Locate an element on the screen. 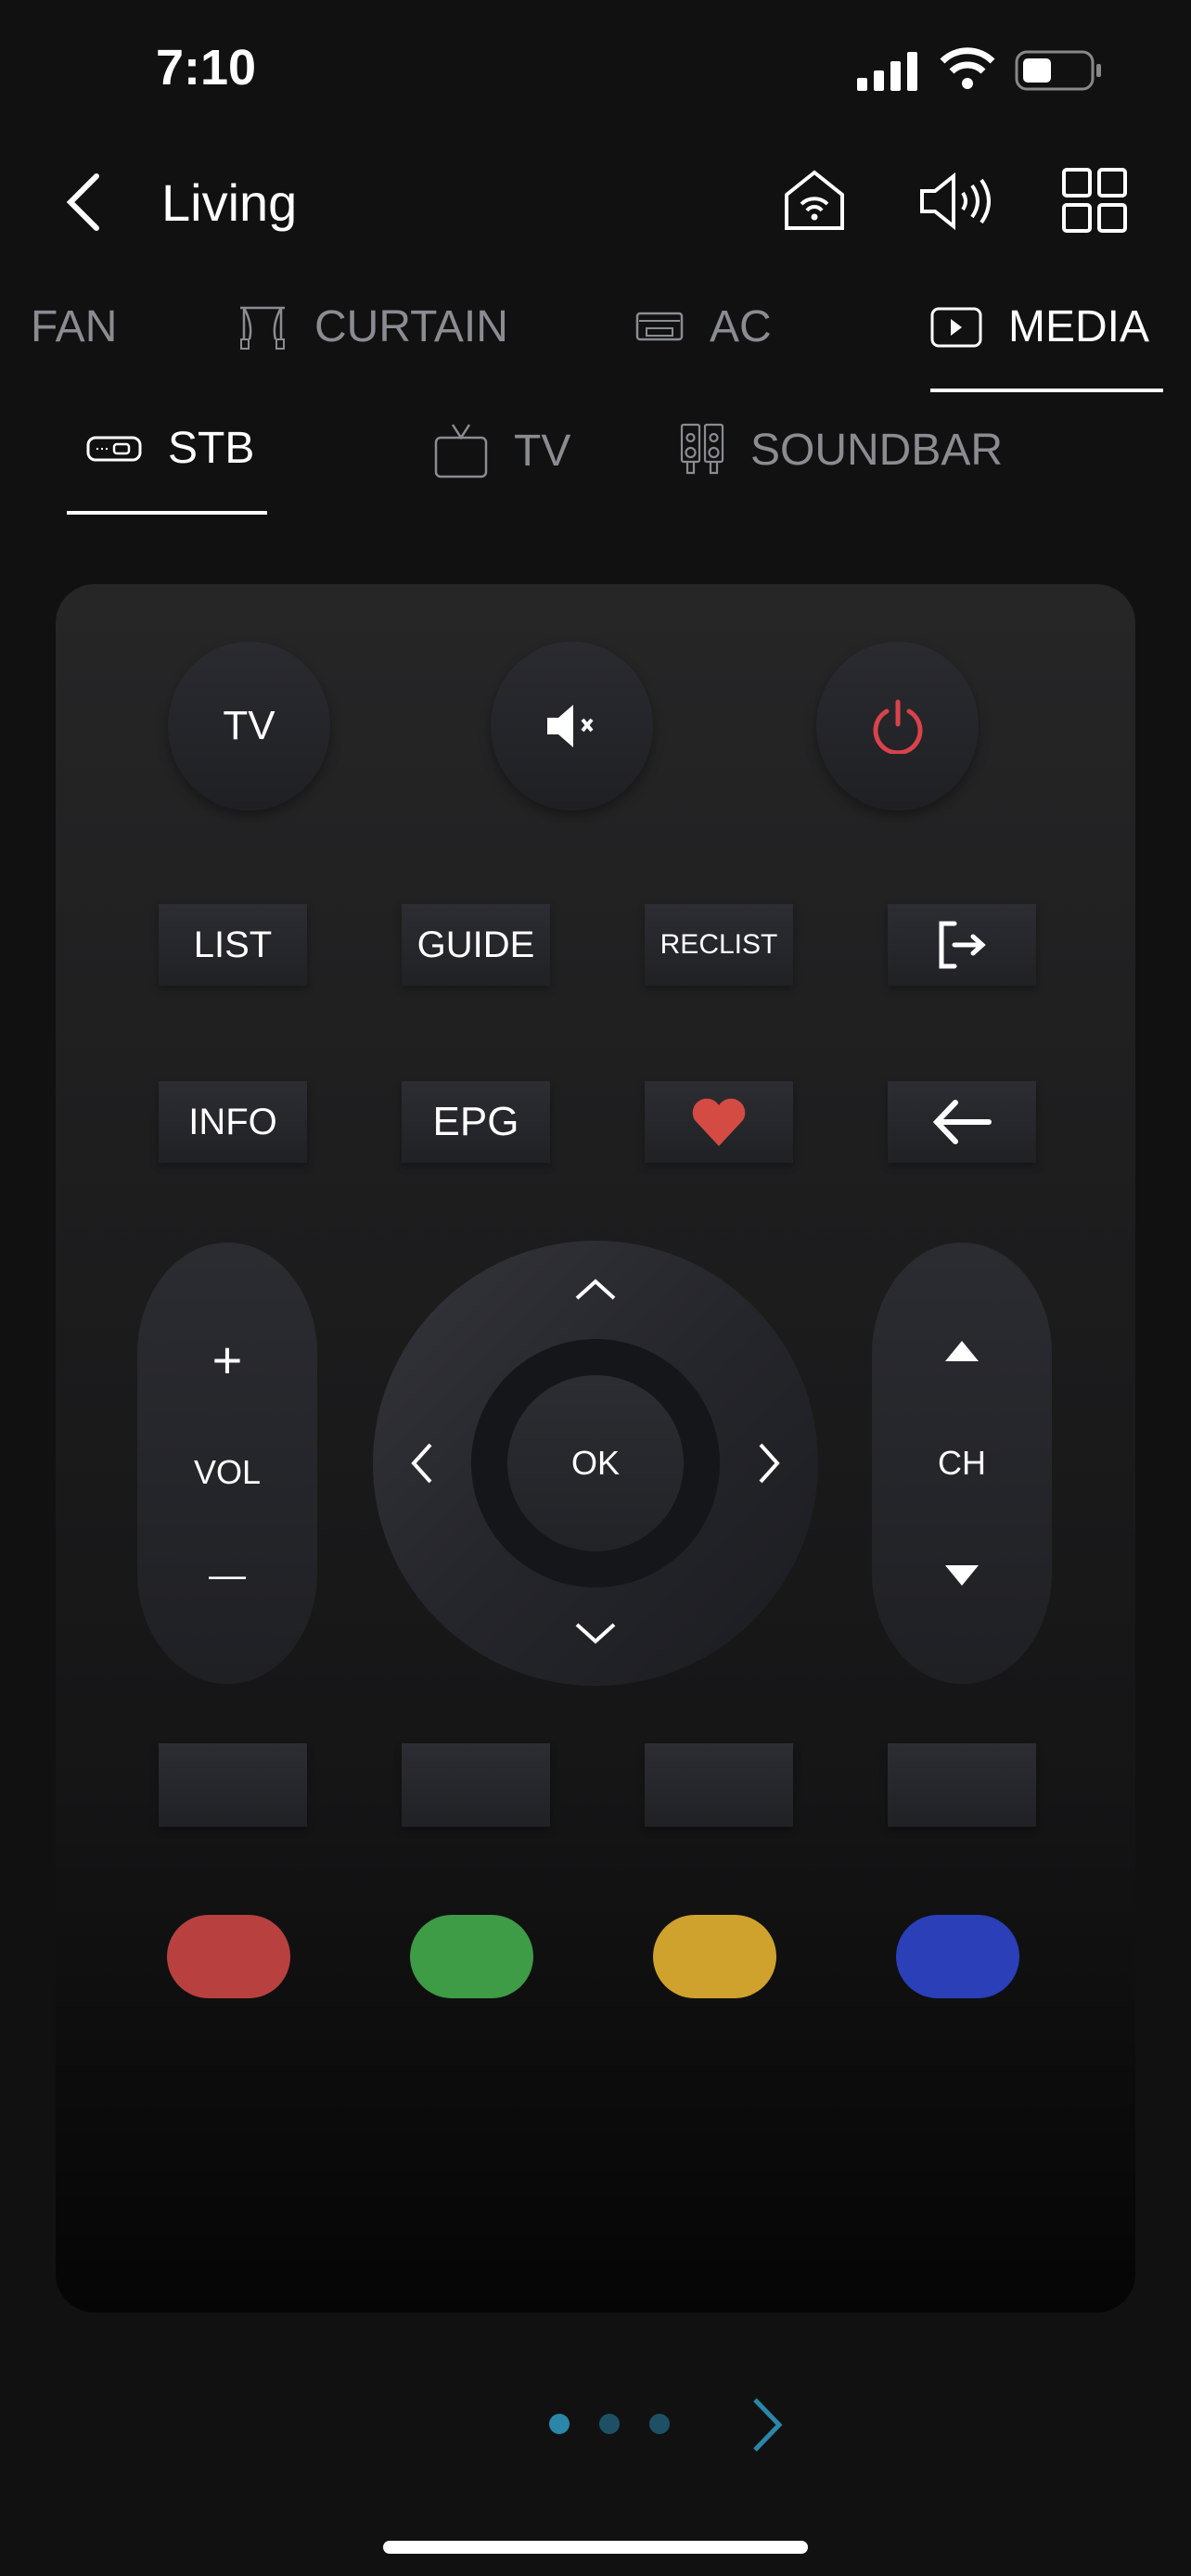 The image size is (1191, 2576). power-button is located at coordinates (897, 726).